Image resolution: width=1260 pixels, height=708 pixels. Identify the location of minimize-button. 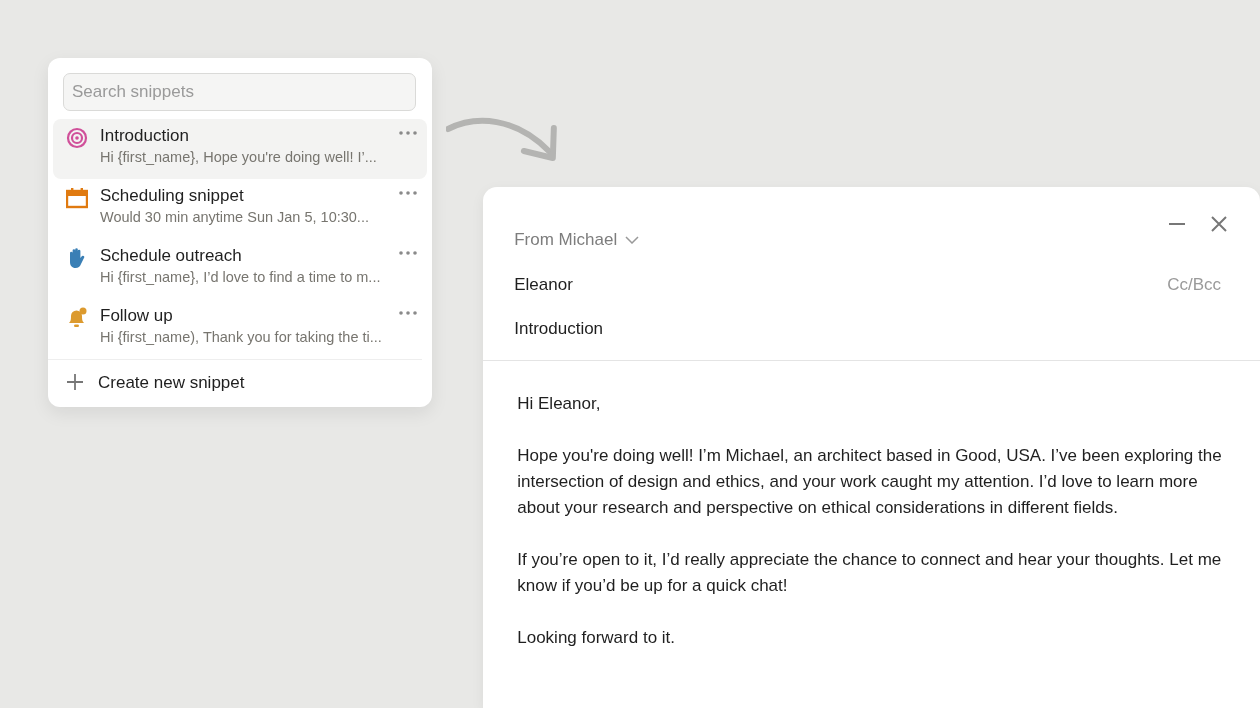
(1177, 224).